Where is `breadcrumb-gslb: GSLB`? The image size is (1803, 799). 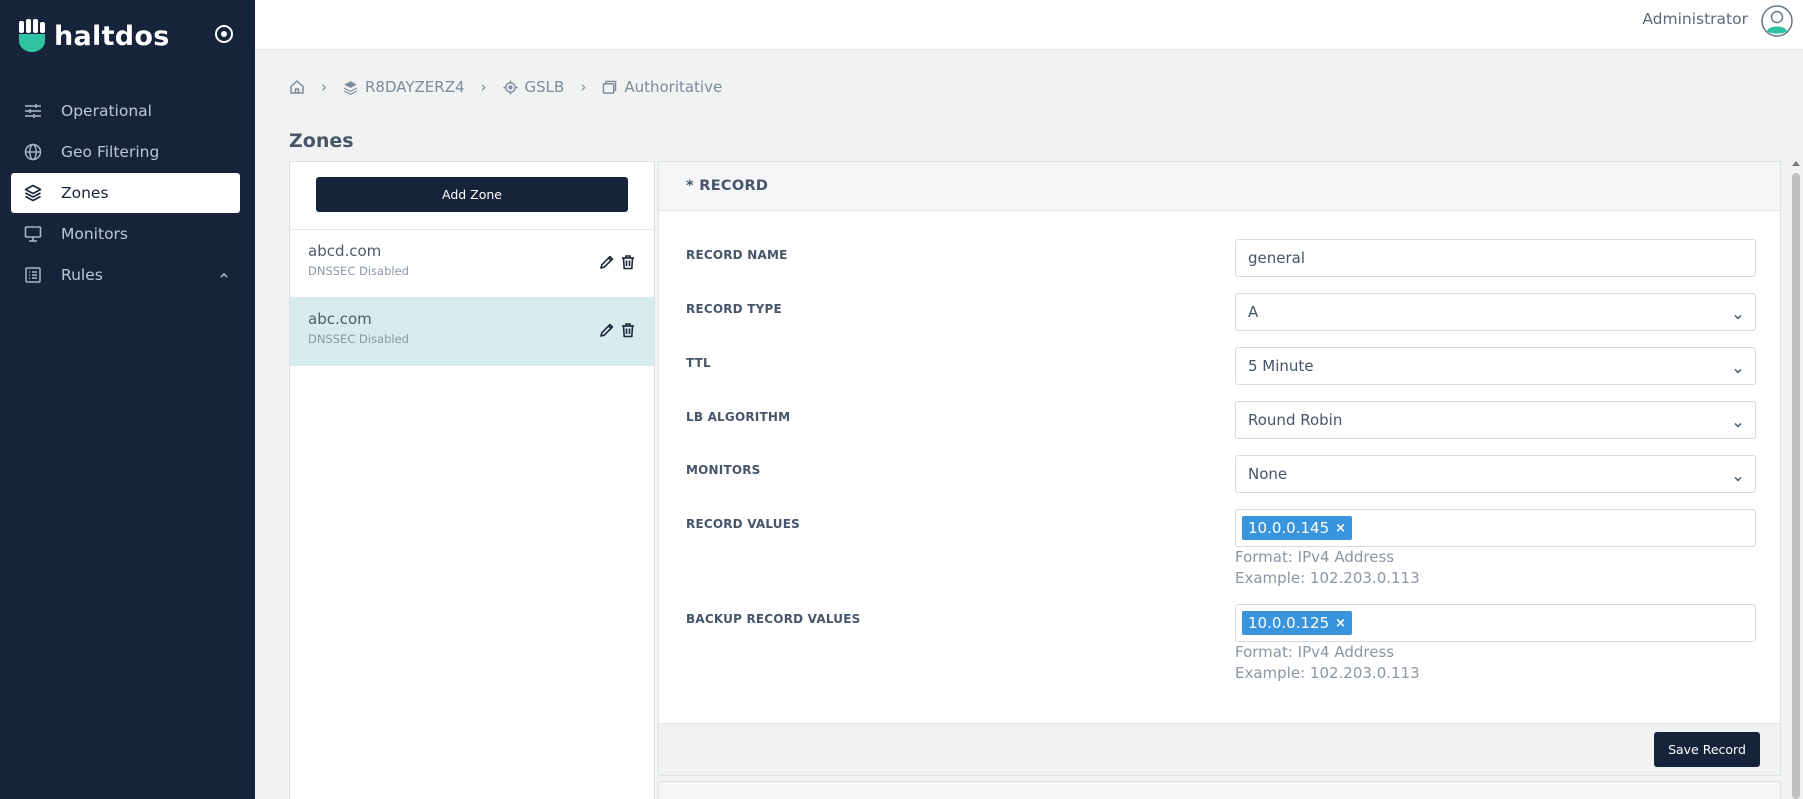
breadcrumb-gslb: GSLB is located at coordinates (533, 87).